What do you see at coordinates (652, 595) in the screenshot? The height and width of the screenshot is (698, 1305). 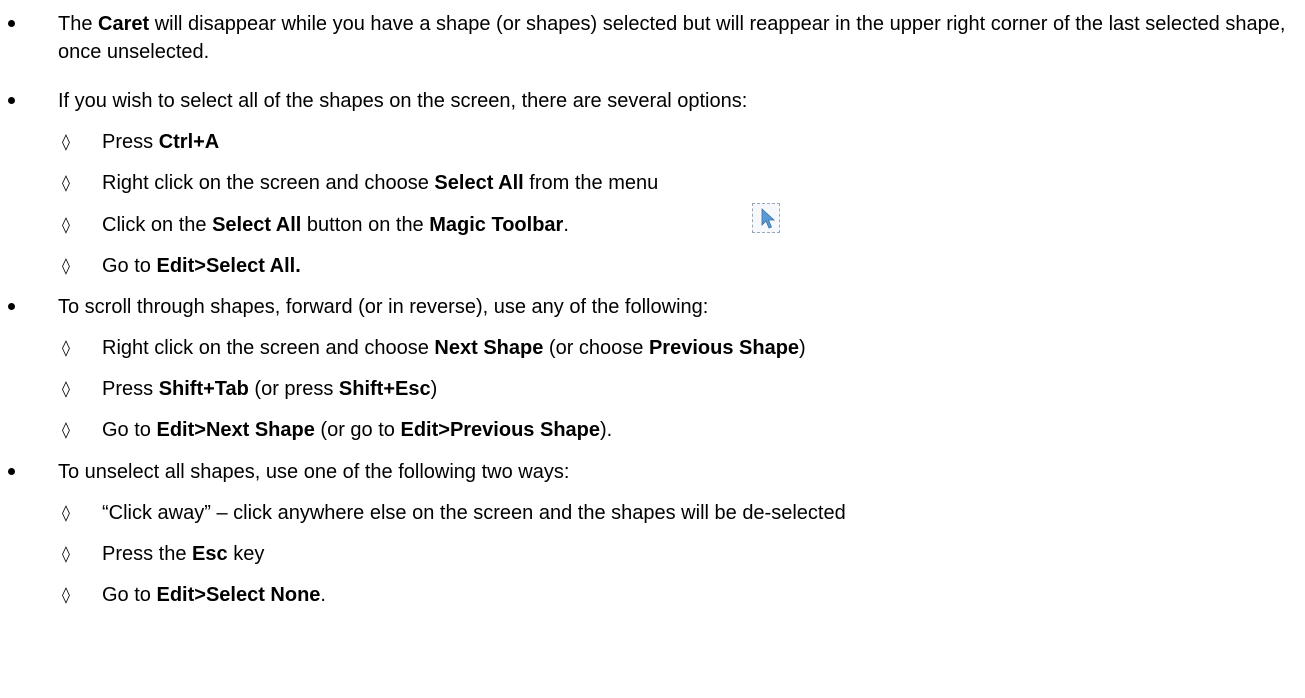 I see `sub-item-select-none: ◊ Go to Edit>Select None.` at bounding box center [652, 595].